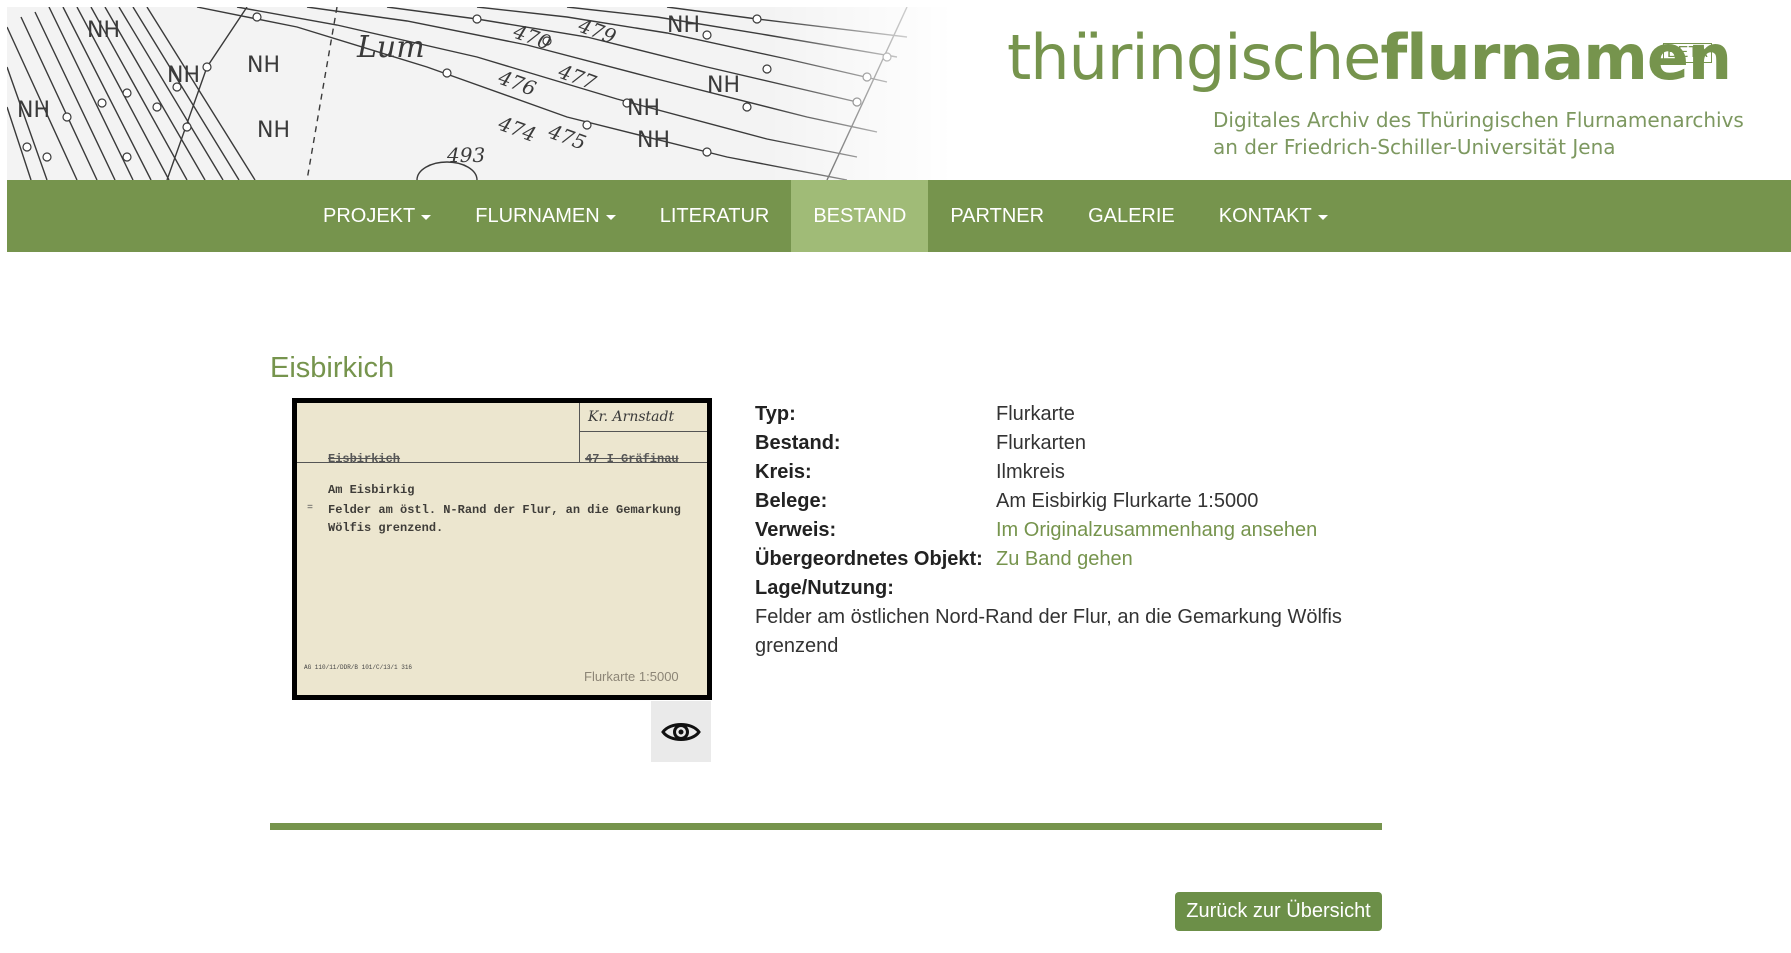 The width and height of the screenshot is (1791, 953). What do you see at coordinates (1035, 414) in the screenshot?
I see `metadata-value: Flurkarte` at bounding box center [1035, 414].